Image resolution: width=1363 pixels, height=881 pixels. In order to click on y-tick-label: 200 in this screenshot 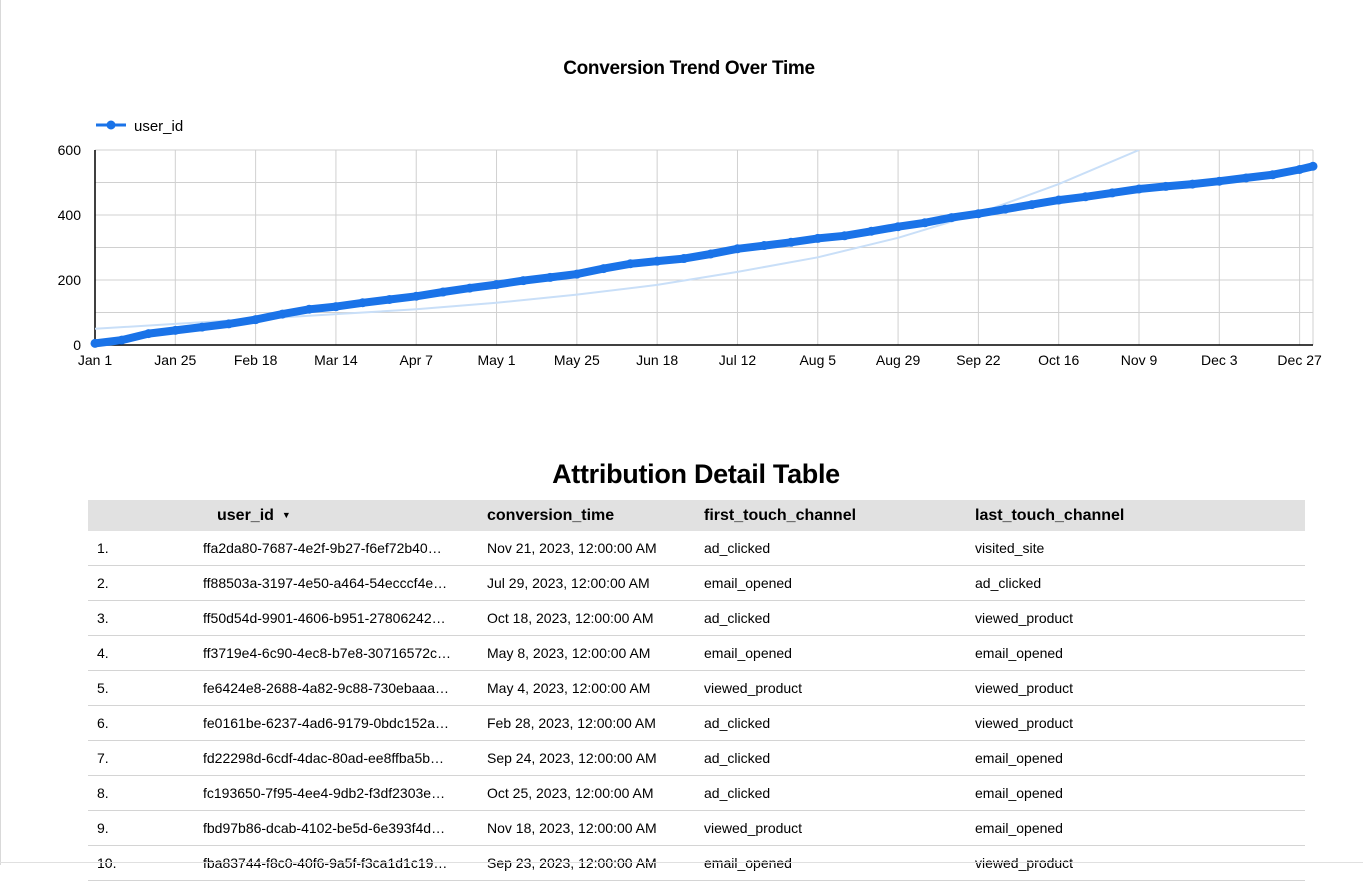, I will do `click(70, 280)`.